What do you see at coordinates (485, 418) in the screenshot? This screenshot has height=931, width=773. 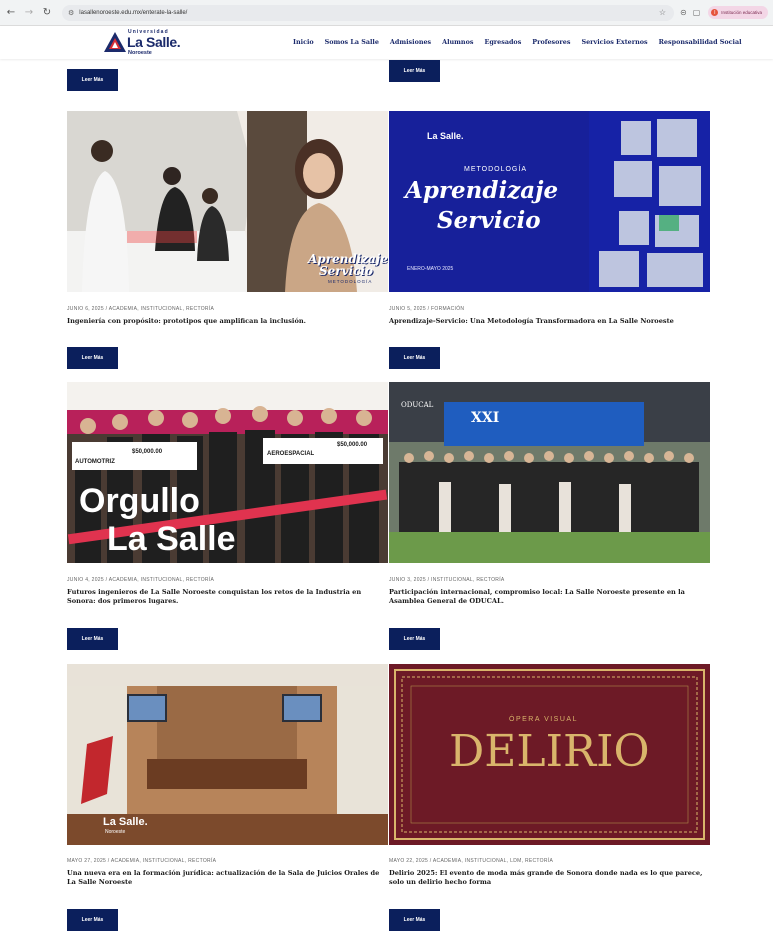 I see `overlay-xxi: XXI` at bounding box center [485, 418].